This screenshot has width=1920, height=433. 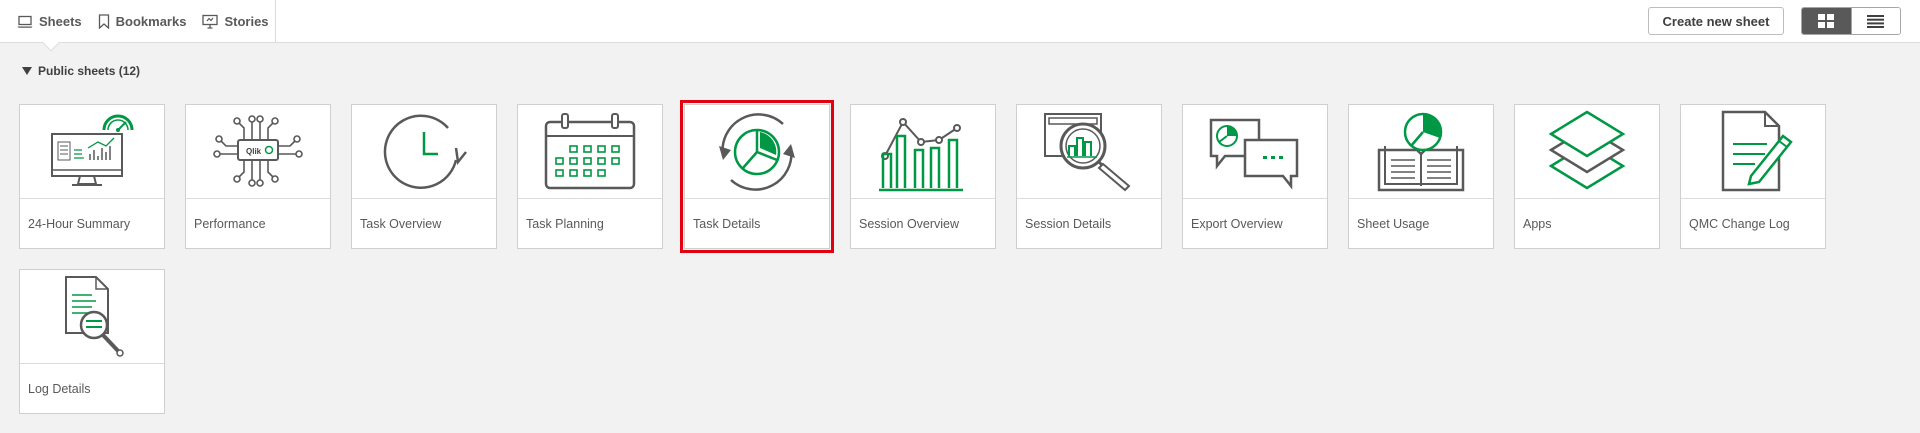 I want to click on bar-line-chart-icon, so click(x=921, y=154).